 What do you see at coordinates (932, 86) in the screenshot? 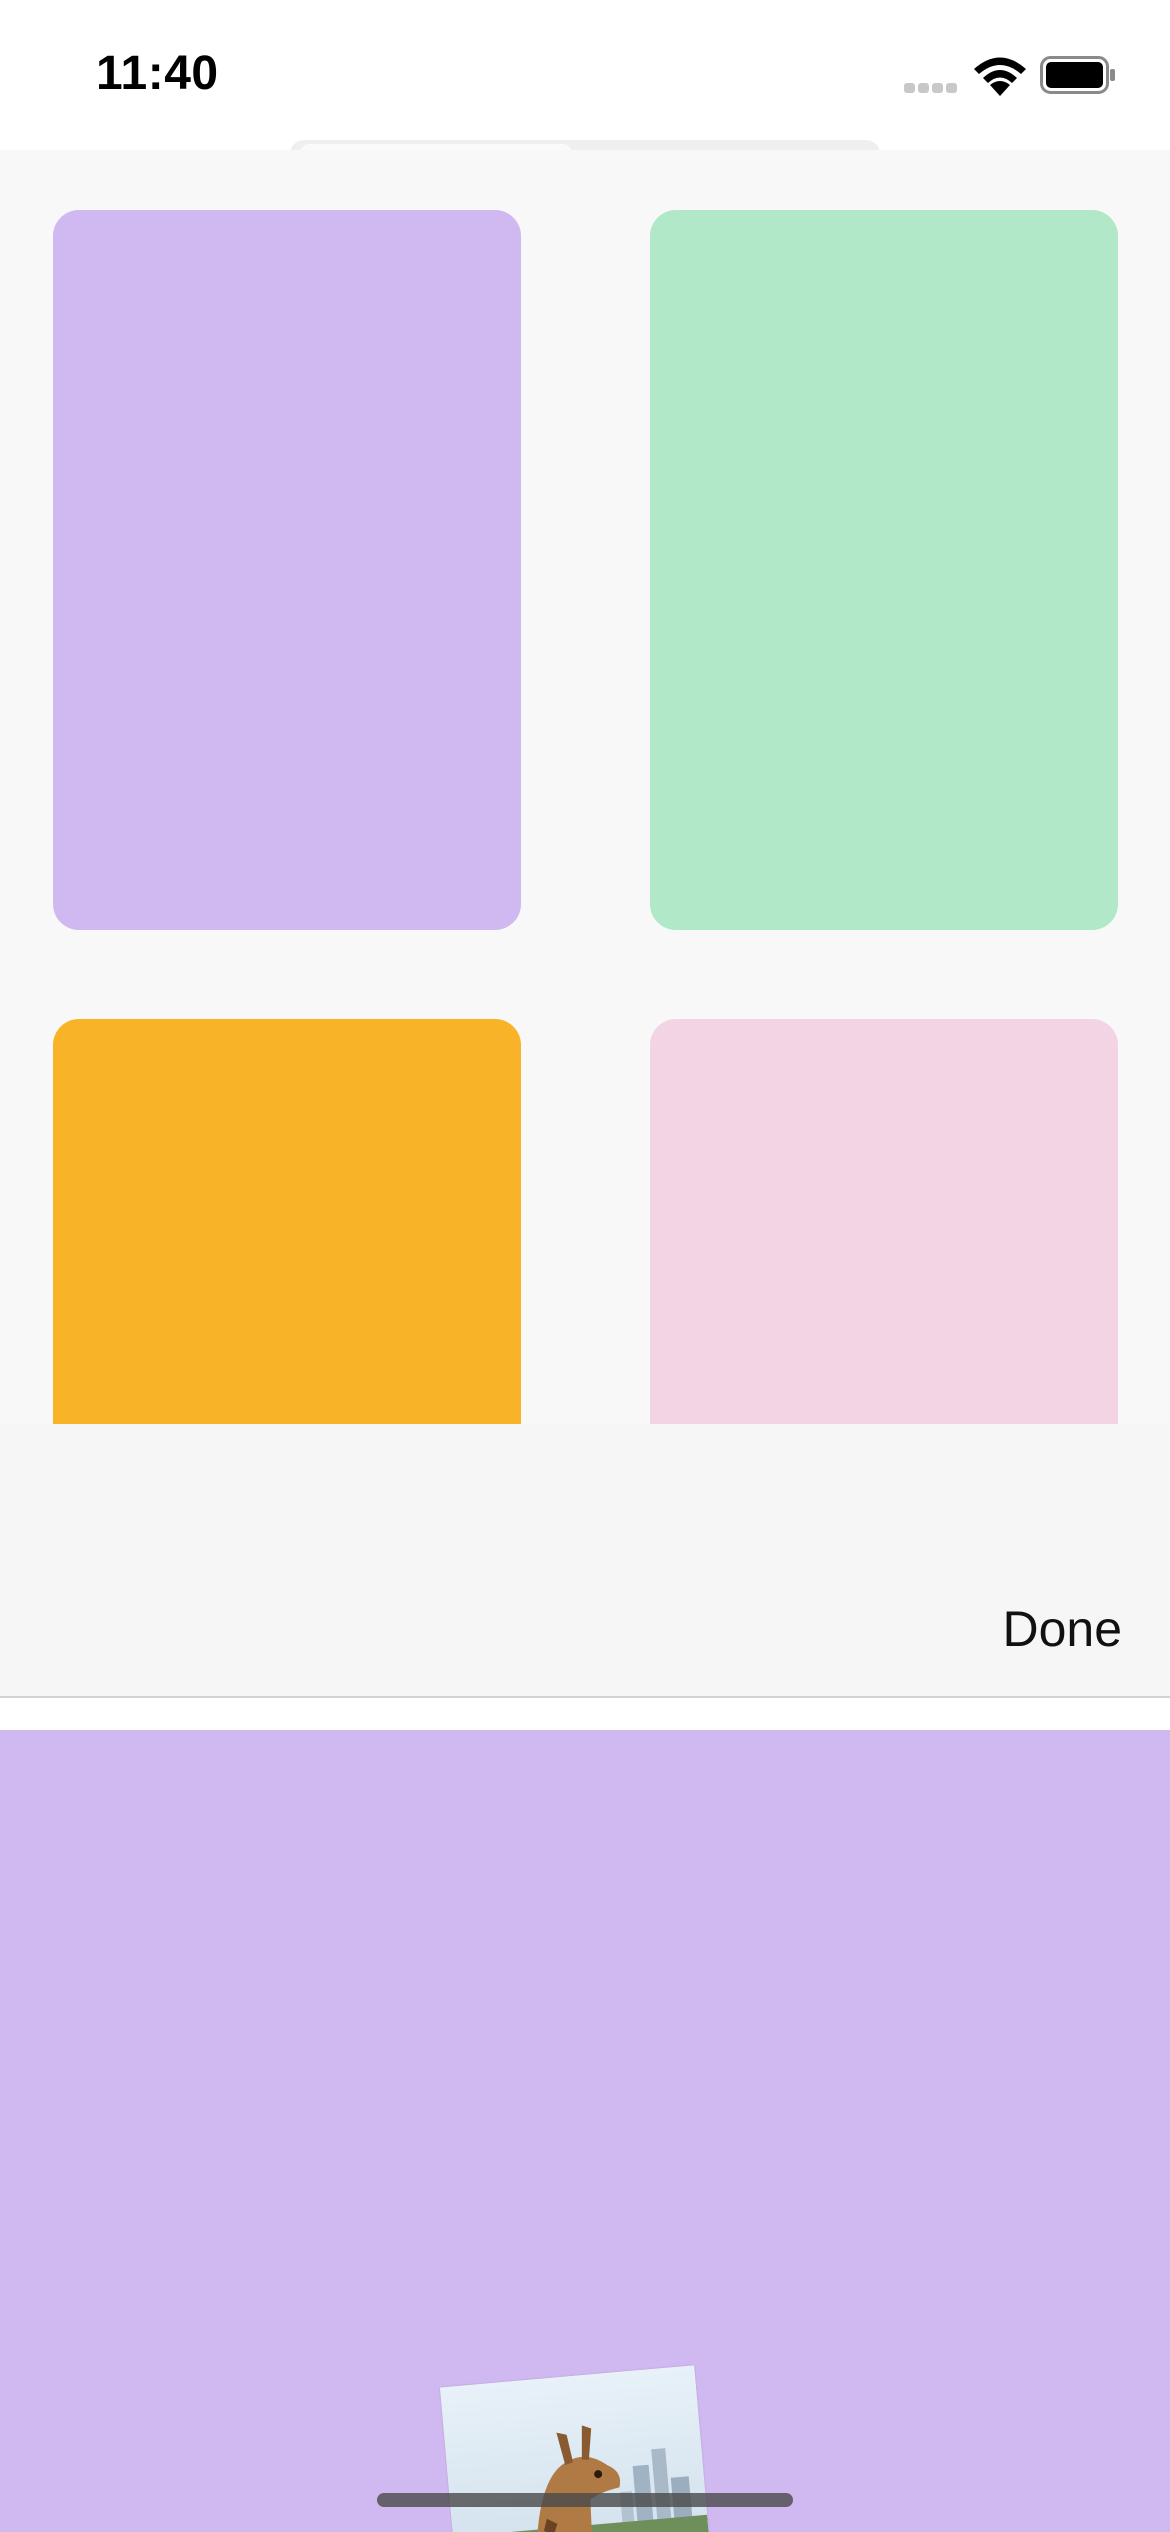
I see `cellular-signal-icon` at bounding box center [932, 86].